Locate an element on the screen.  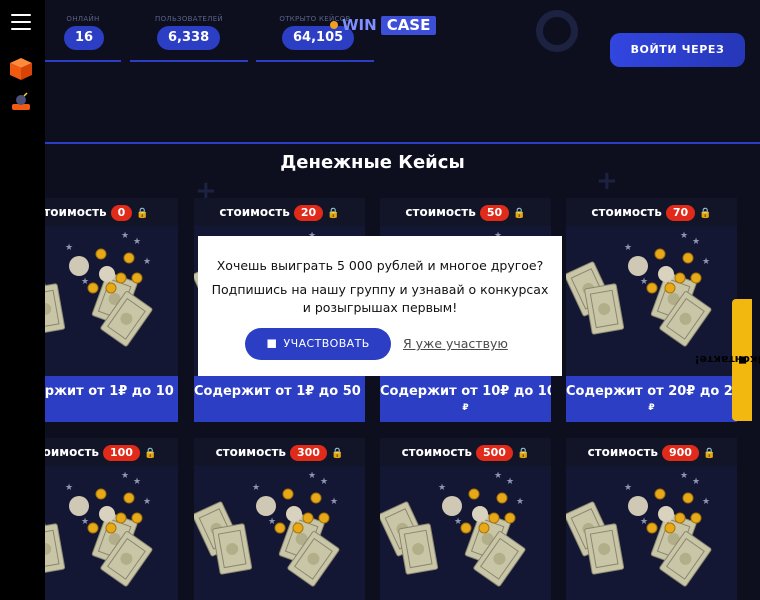
logo-dot-icon is located at coordinates (334, 25).